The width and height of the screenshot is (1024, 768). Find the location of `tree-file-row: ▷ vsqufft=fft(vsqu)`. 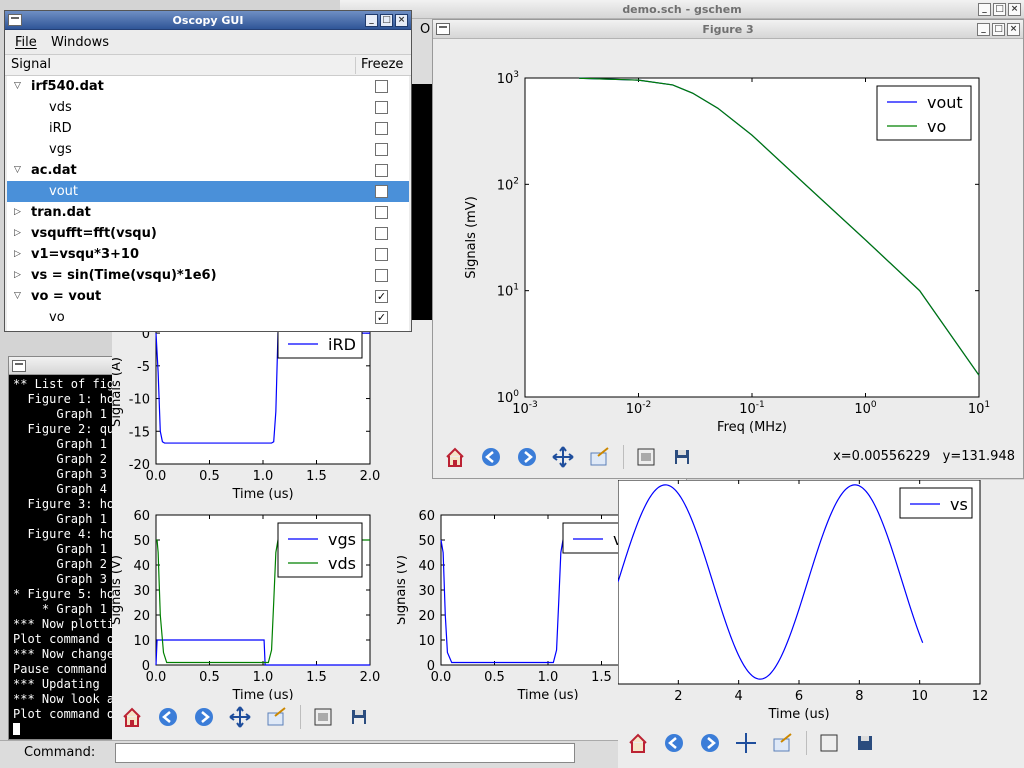

tree-file-row: ▷ vsqufft=fft(vsqu) is located at coordinates (208, 233).